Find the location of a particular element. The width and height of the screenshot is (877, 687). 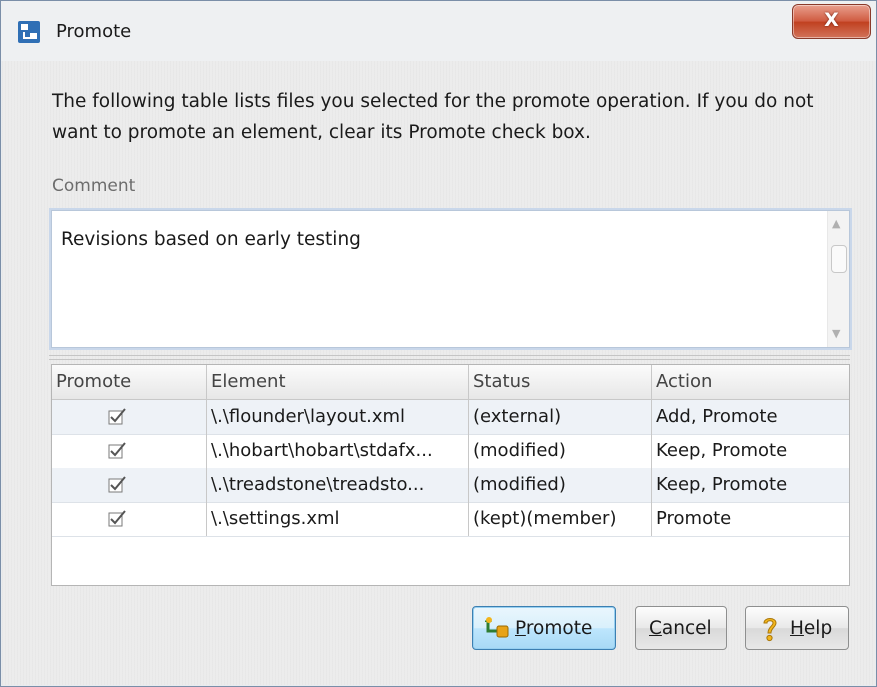

status-cell: (external) is located at coordinates (560, 417).